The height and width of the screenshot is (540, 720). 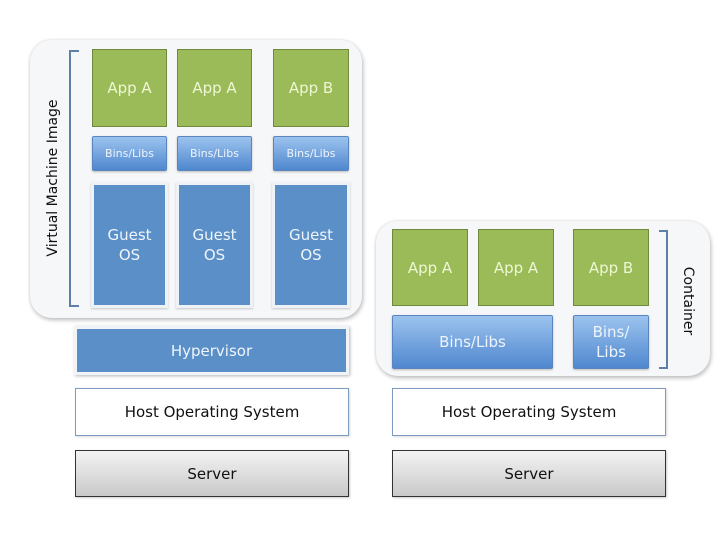 I want to click on vm-app-3: App B, so click(x=311, y=88).